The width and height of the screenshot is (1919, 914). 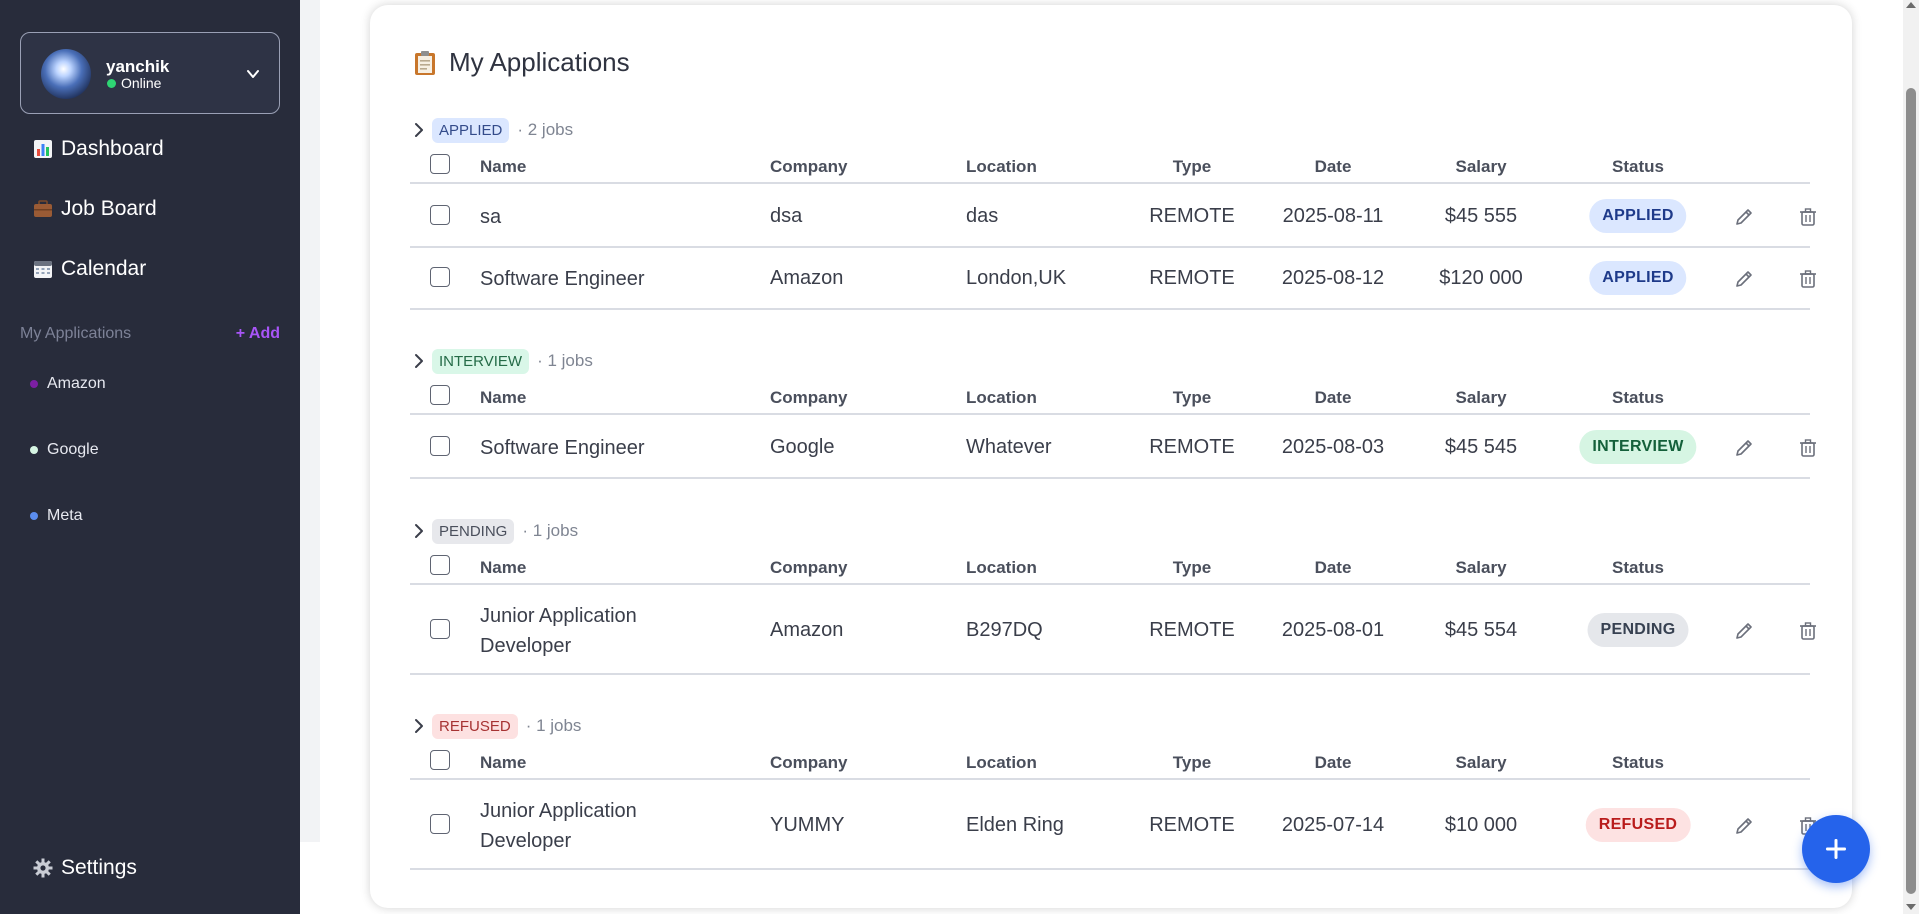 I want to click on group-status-pill: REFUSED, so click(x=475, y=726).